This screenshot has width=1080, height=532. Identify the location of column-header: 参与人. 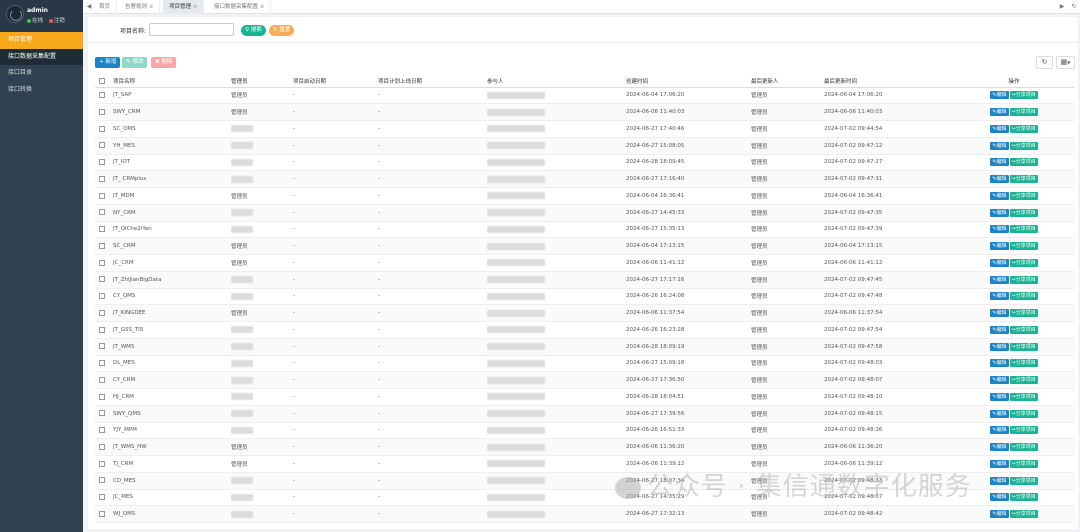
(556, 81).